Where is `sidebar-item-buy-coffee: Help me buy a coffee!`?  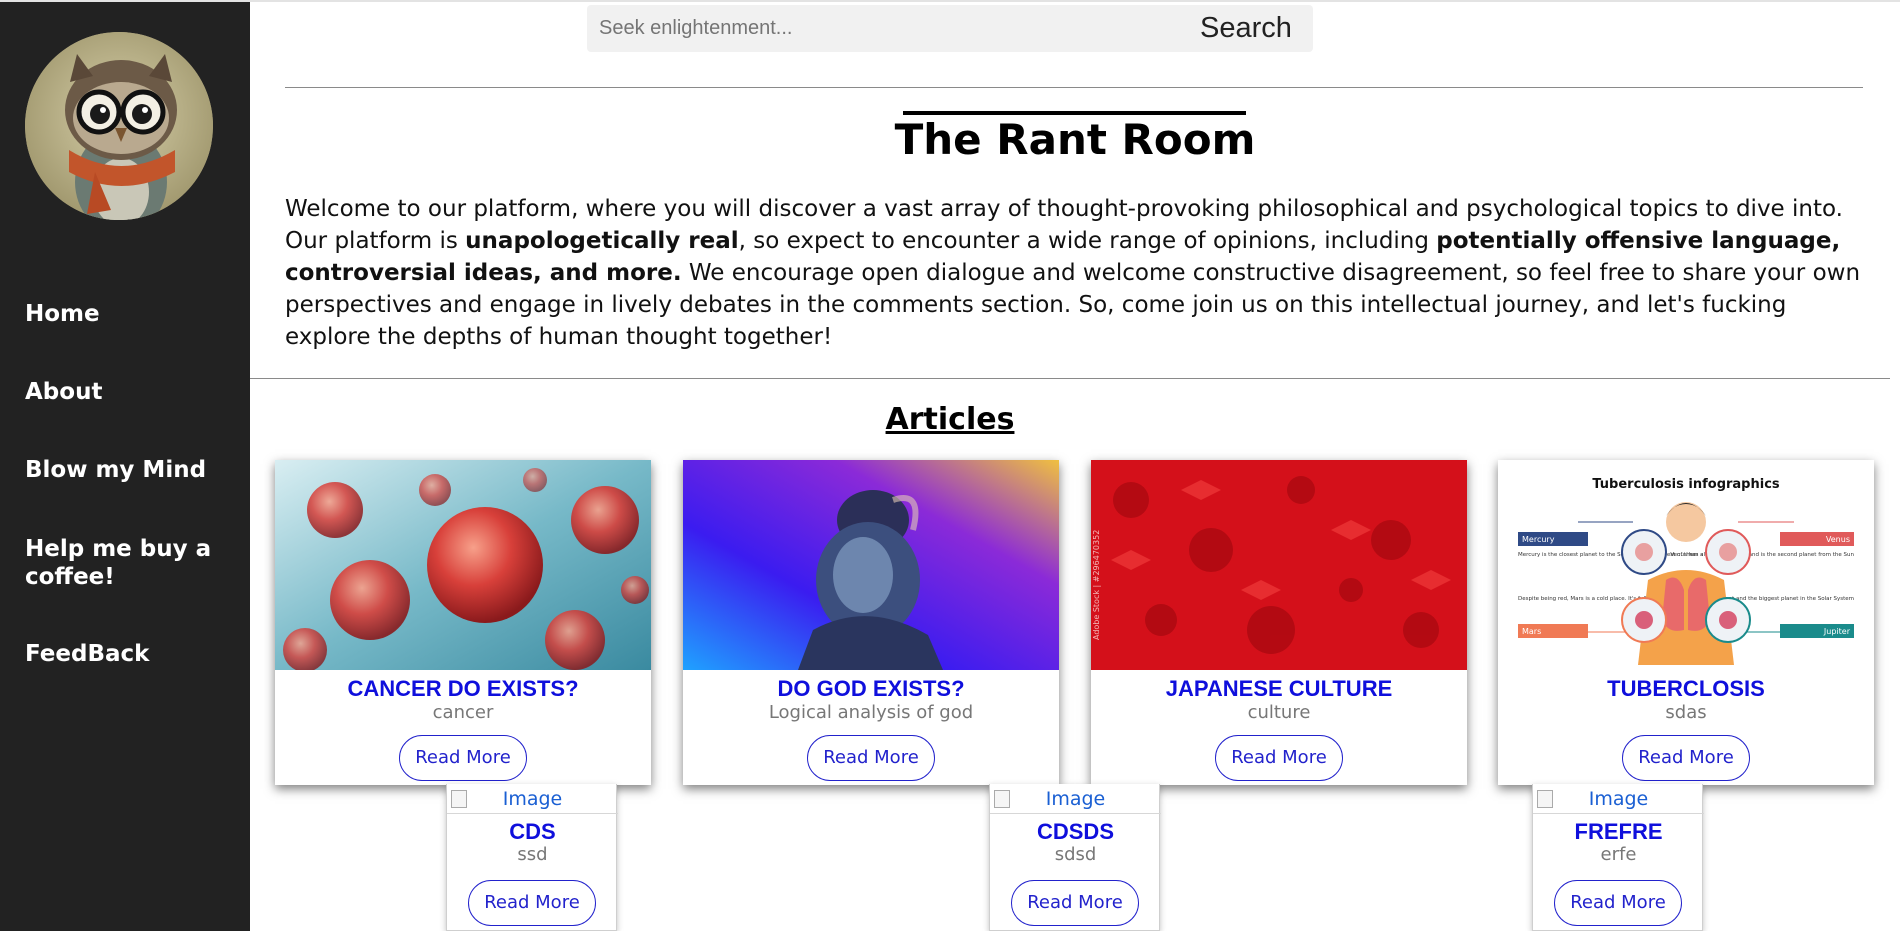
sidebar-item-buy-coffee: Help me buy a coffee! is located at coordinates (125, 563).